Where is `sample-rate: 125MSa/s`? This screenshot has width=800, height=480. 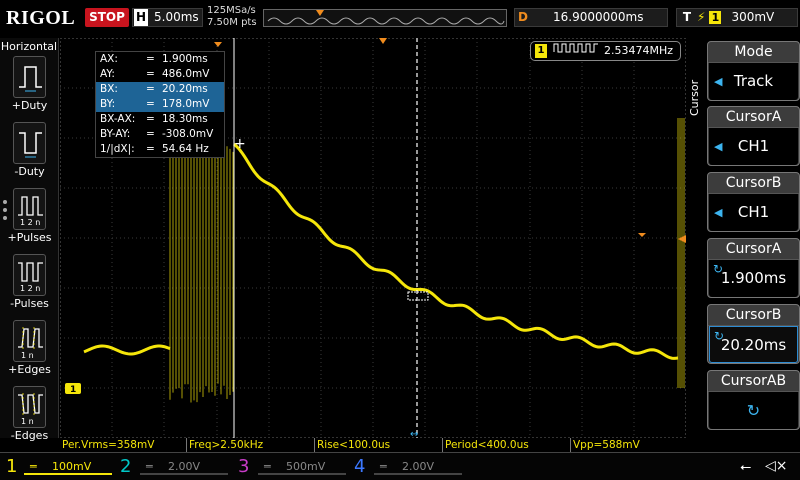
sample-rate: 125MSa/s is located at coordinates (232, 11).